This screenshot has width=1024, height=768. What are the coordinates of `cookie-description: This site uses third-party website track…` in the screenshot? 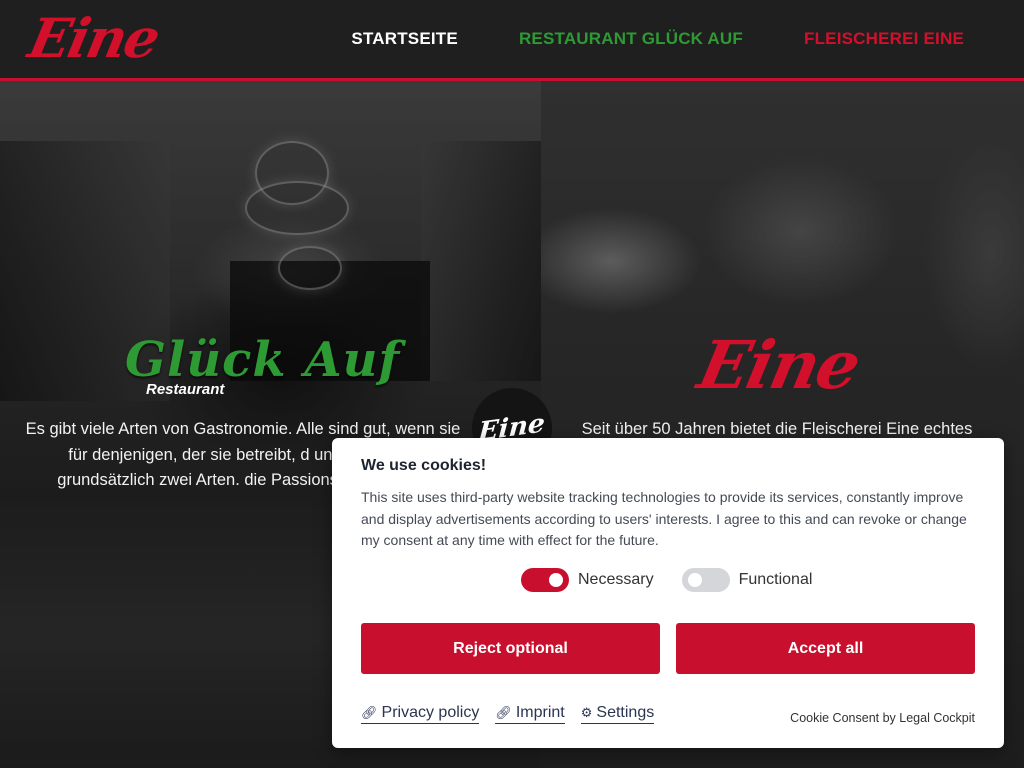 It's located at (664, 518).